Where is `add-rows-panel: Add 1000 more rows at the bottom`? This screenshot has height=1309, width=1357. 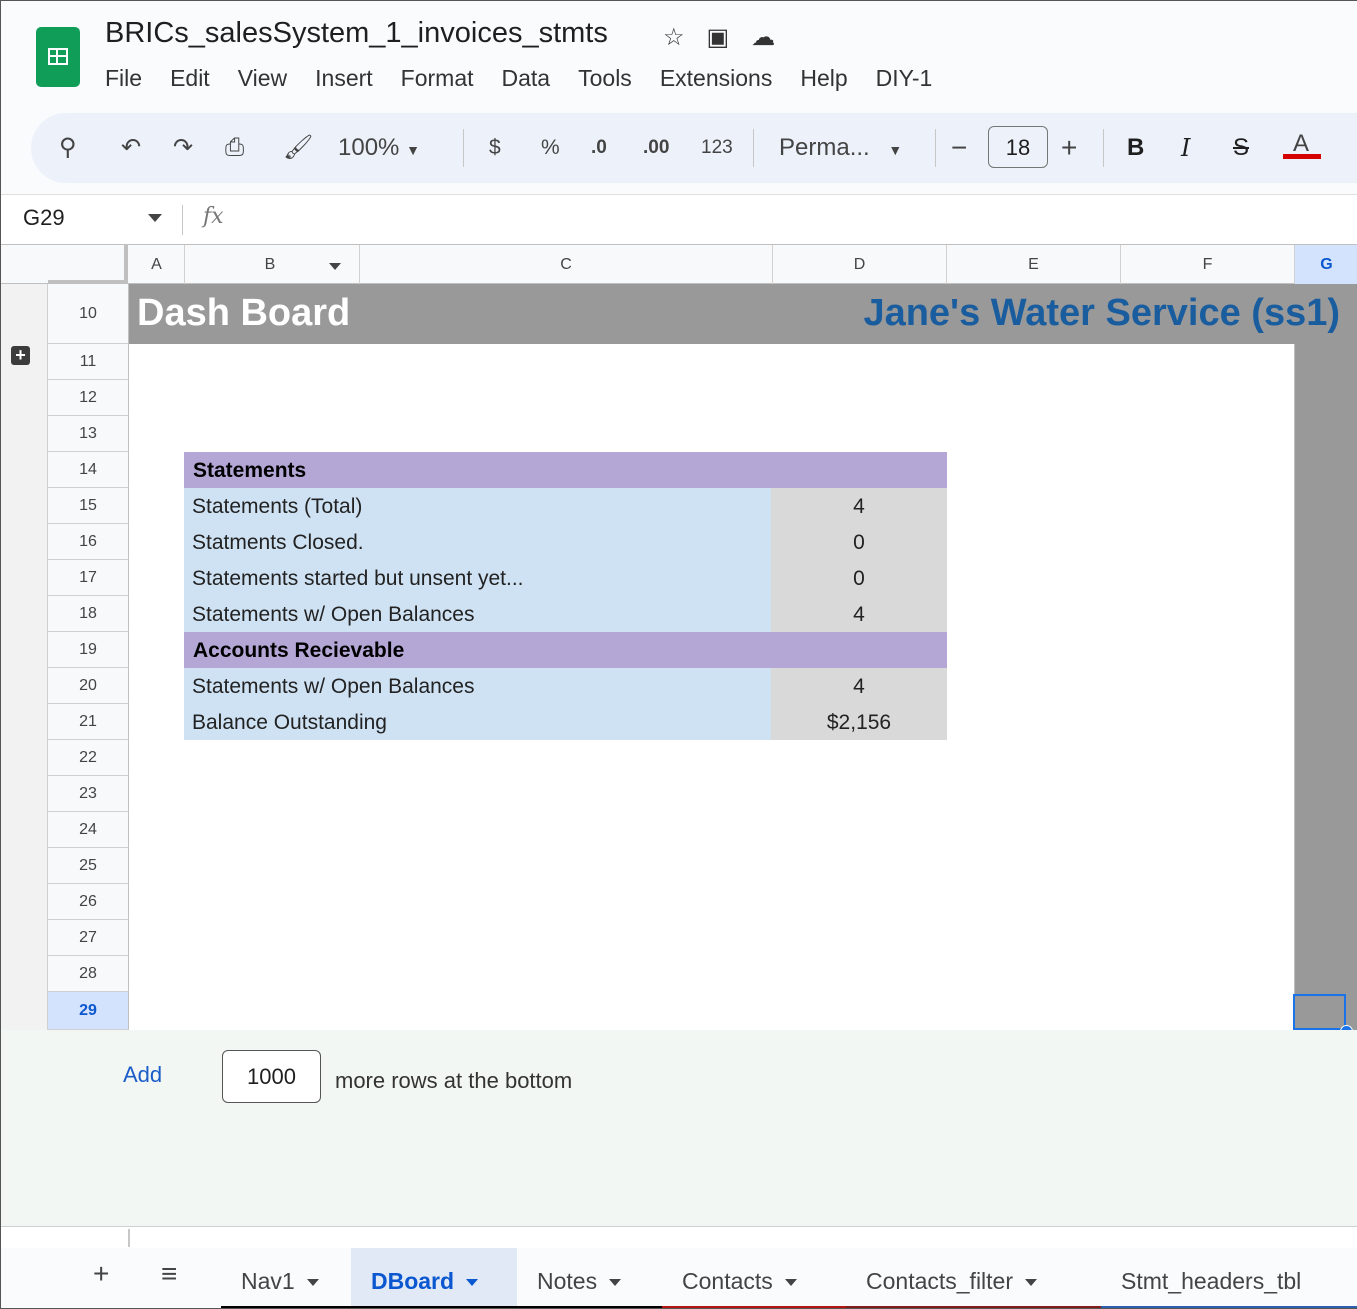
add-rows-panel: Add 1000 more rows at the bottom is located at coordinates (679, 1128).